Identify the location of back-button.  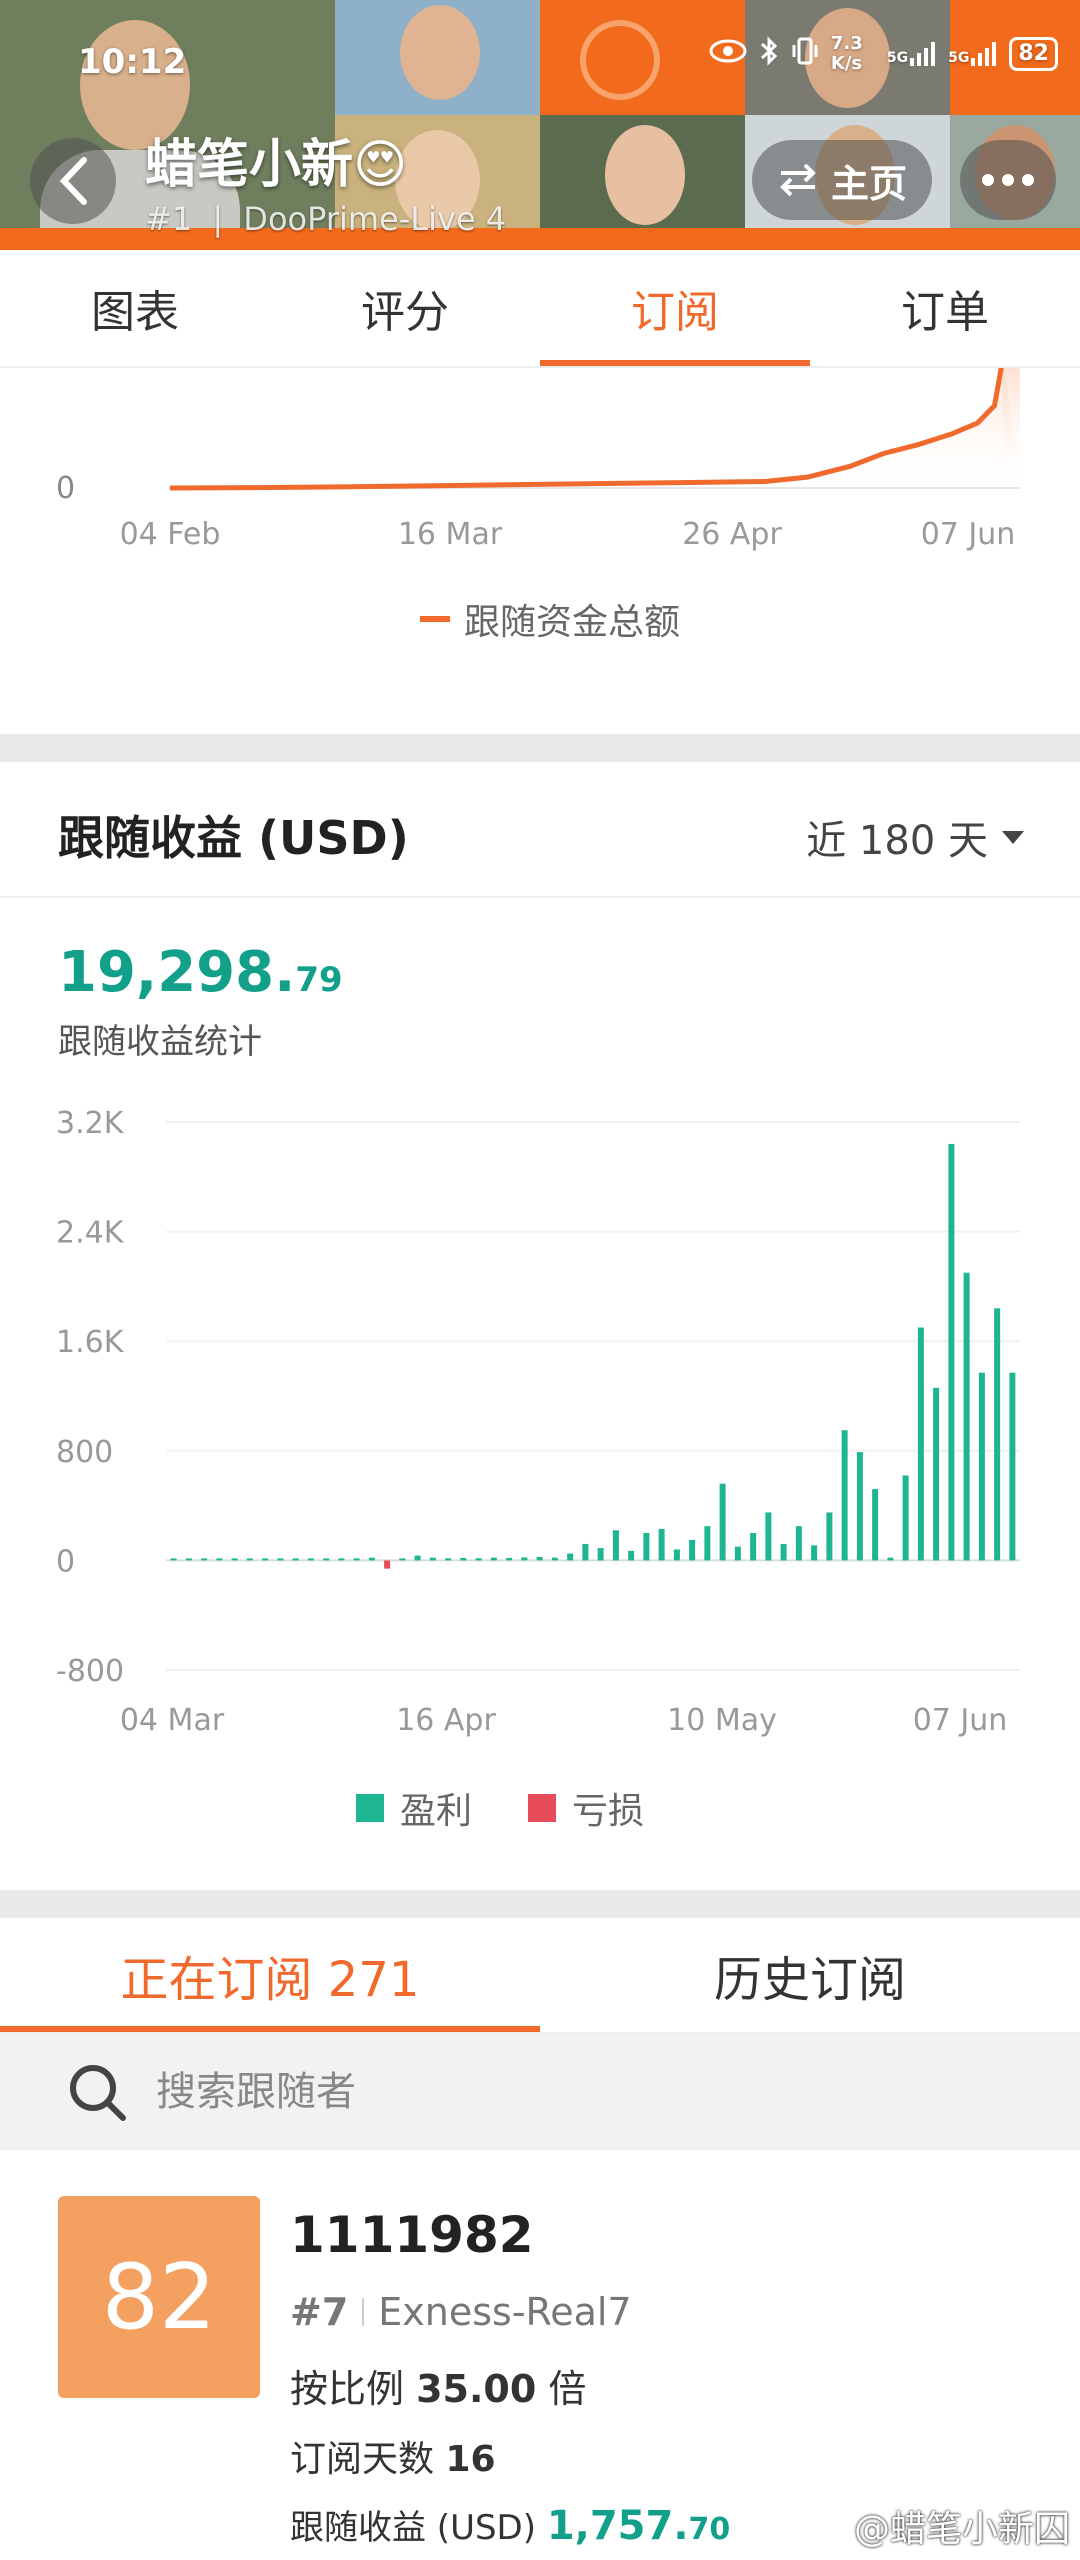
(73, 181).